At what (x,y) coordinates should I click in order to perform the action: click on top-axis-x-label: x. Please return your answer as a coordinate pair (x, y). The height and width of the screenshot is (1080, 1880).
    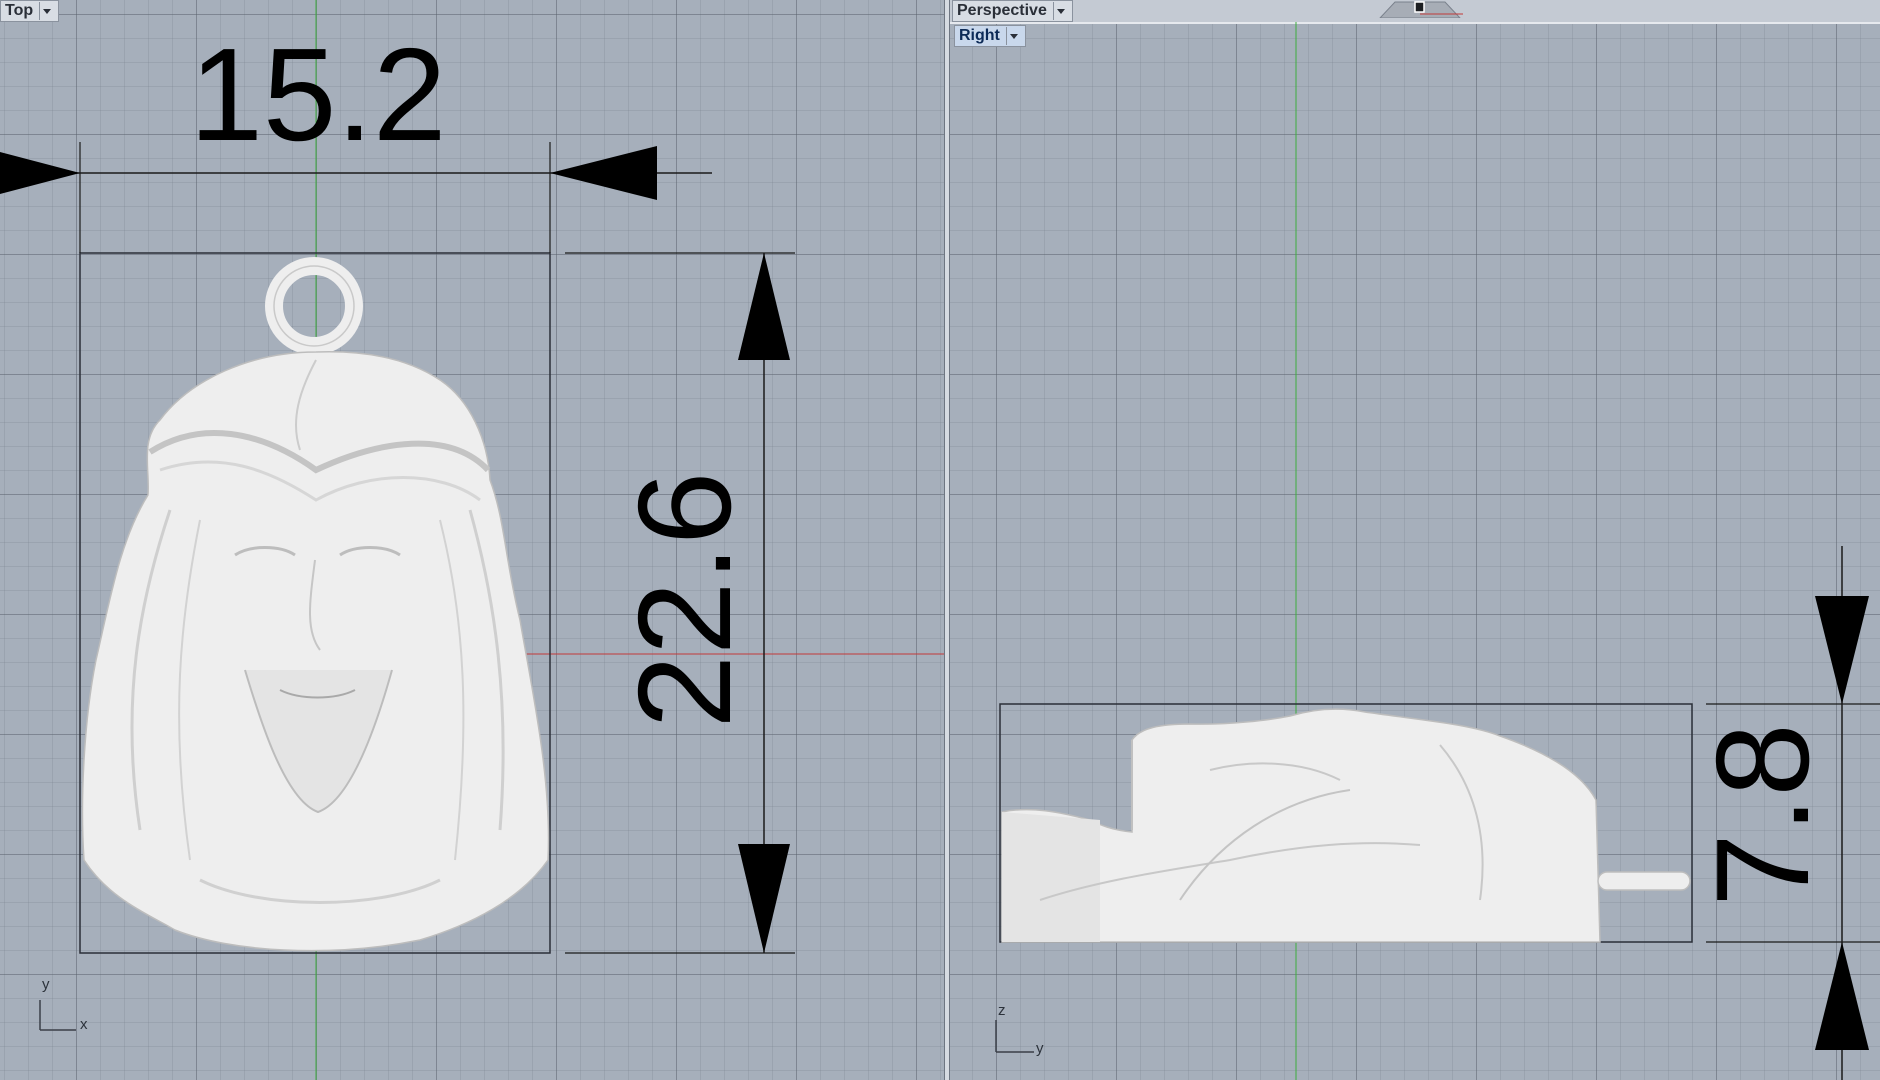
    Looking at the image, I should click on (84, 1024).